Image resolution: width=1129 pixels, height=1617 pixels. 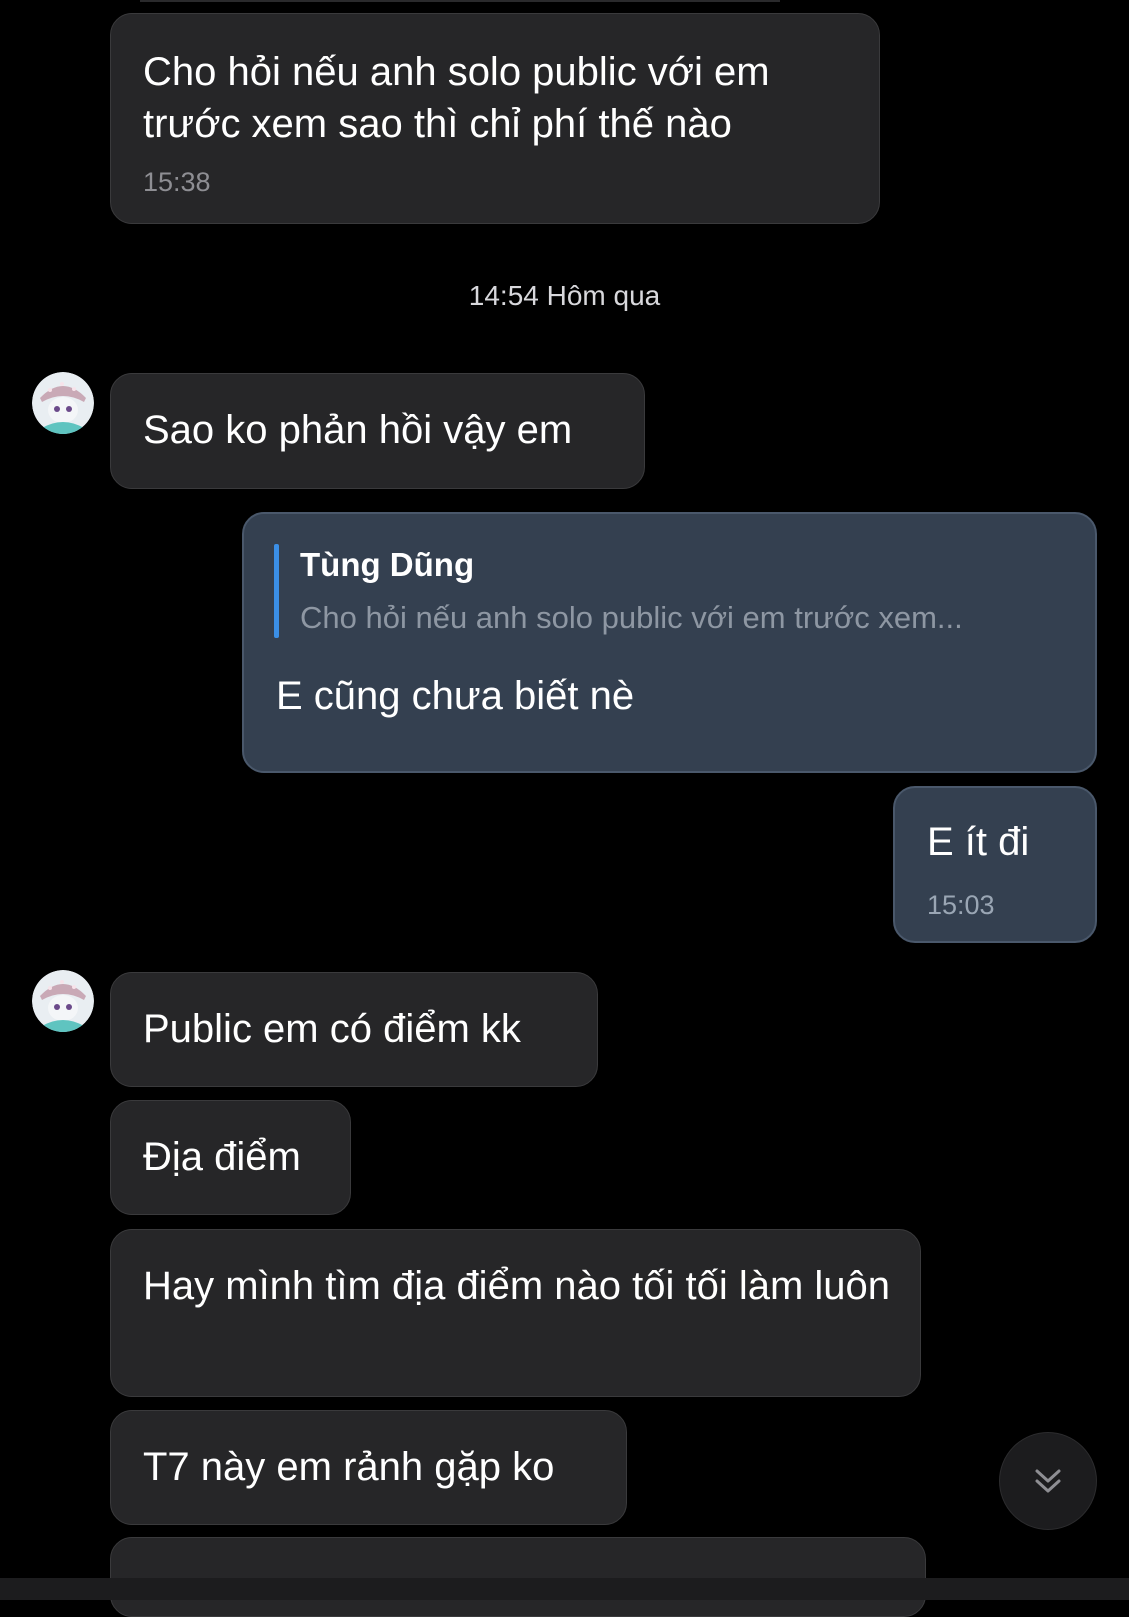 I want to click on message-bubble-incoming: Public em có điểm kk, so click(x=354, y=1029).